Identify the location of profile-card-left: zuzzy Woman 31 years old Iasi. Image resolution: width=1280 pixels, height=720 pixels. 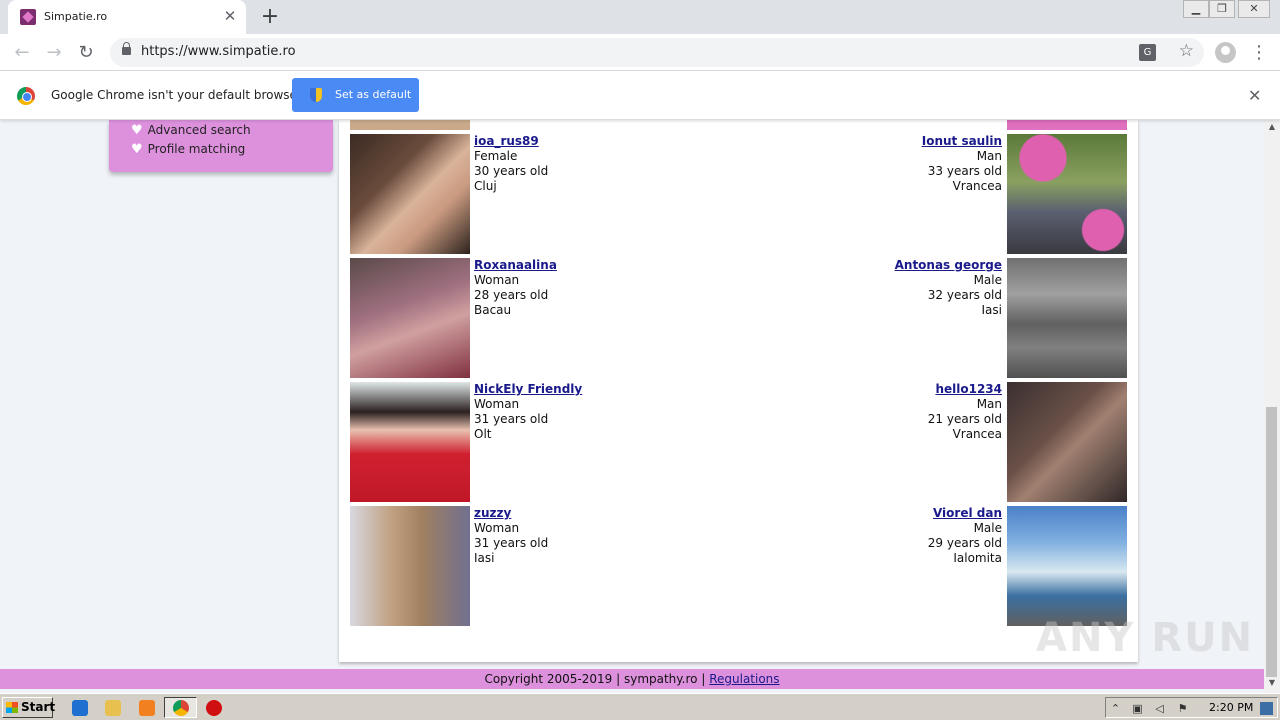
(511, 536).